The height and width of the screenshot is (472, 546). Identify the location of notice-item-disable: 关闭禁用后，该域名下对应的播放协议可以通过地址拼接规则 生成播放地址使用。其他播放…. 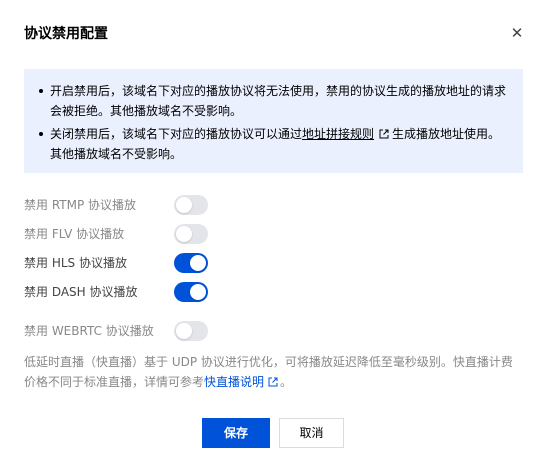
(271, 144).